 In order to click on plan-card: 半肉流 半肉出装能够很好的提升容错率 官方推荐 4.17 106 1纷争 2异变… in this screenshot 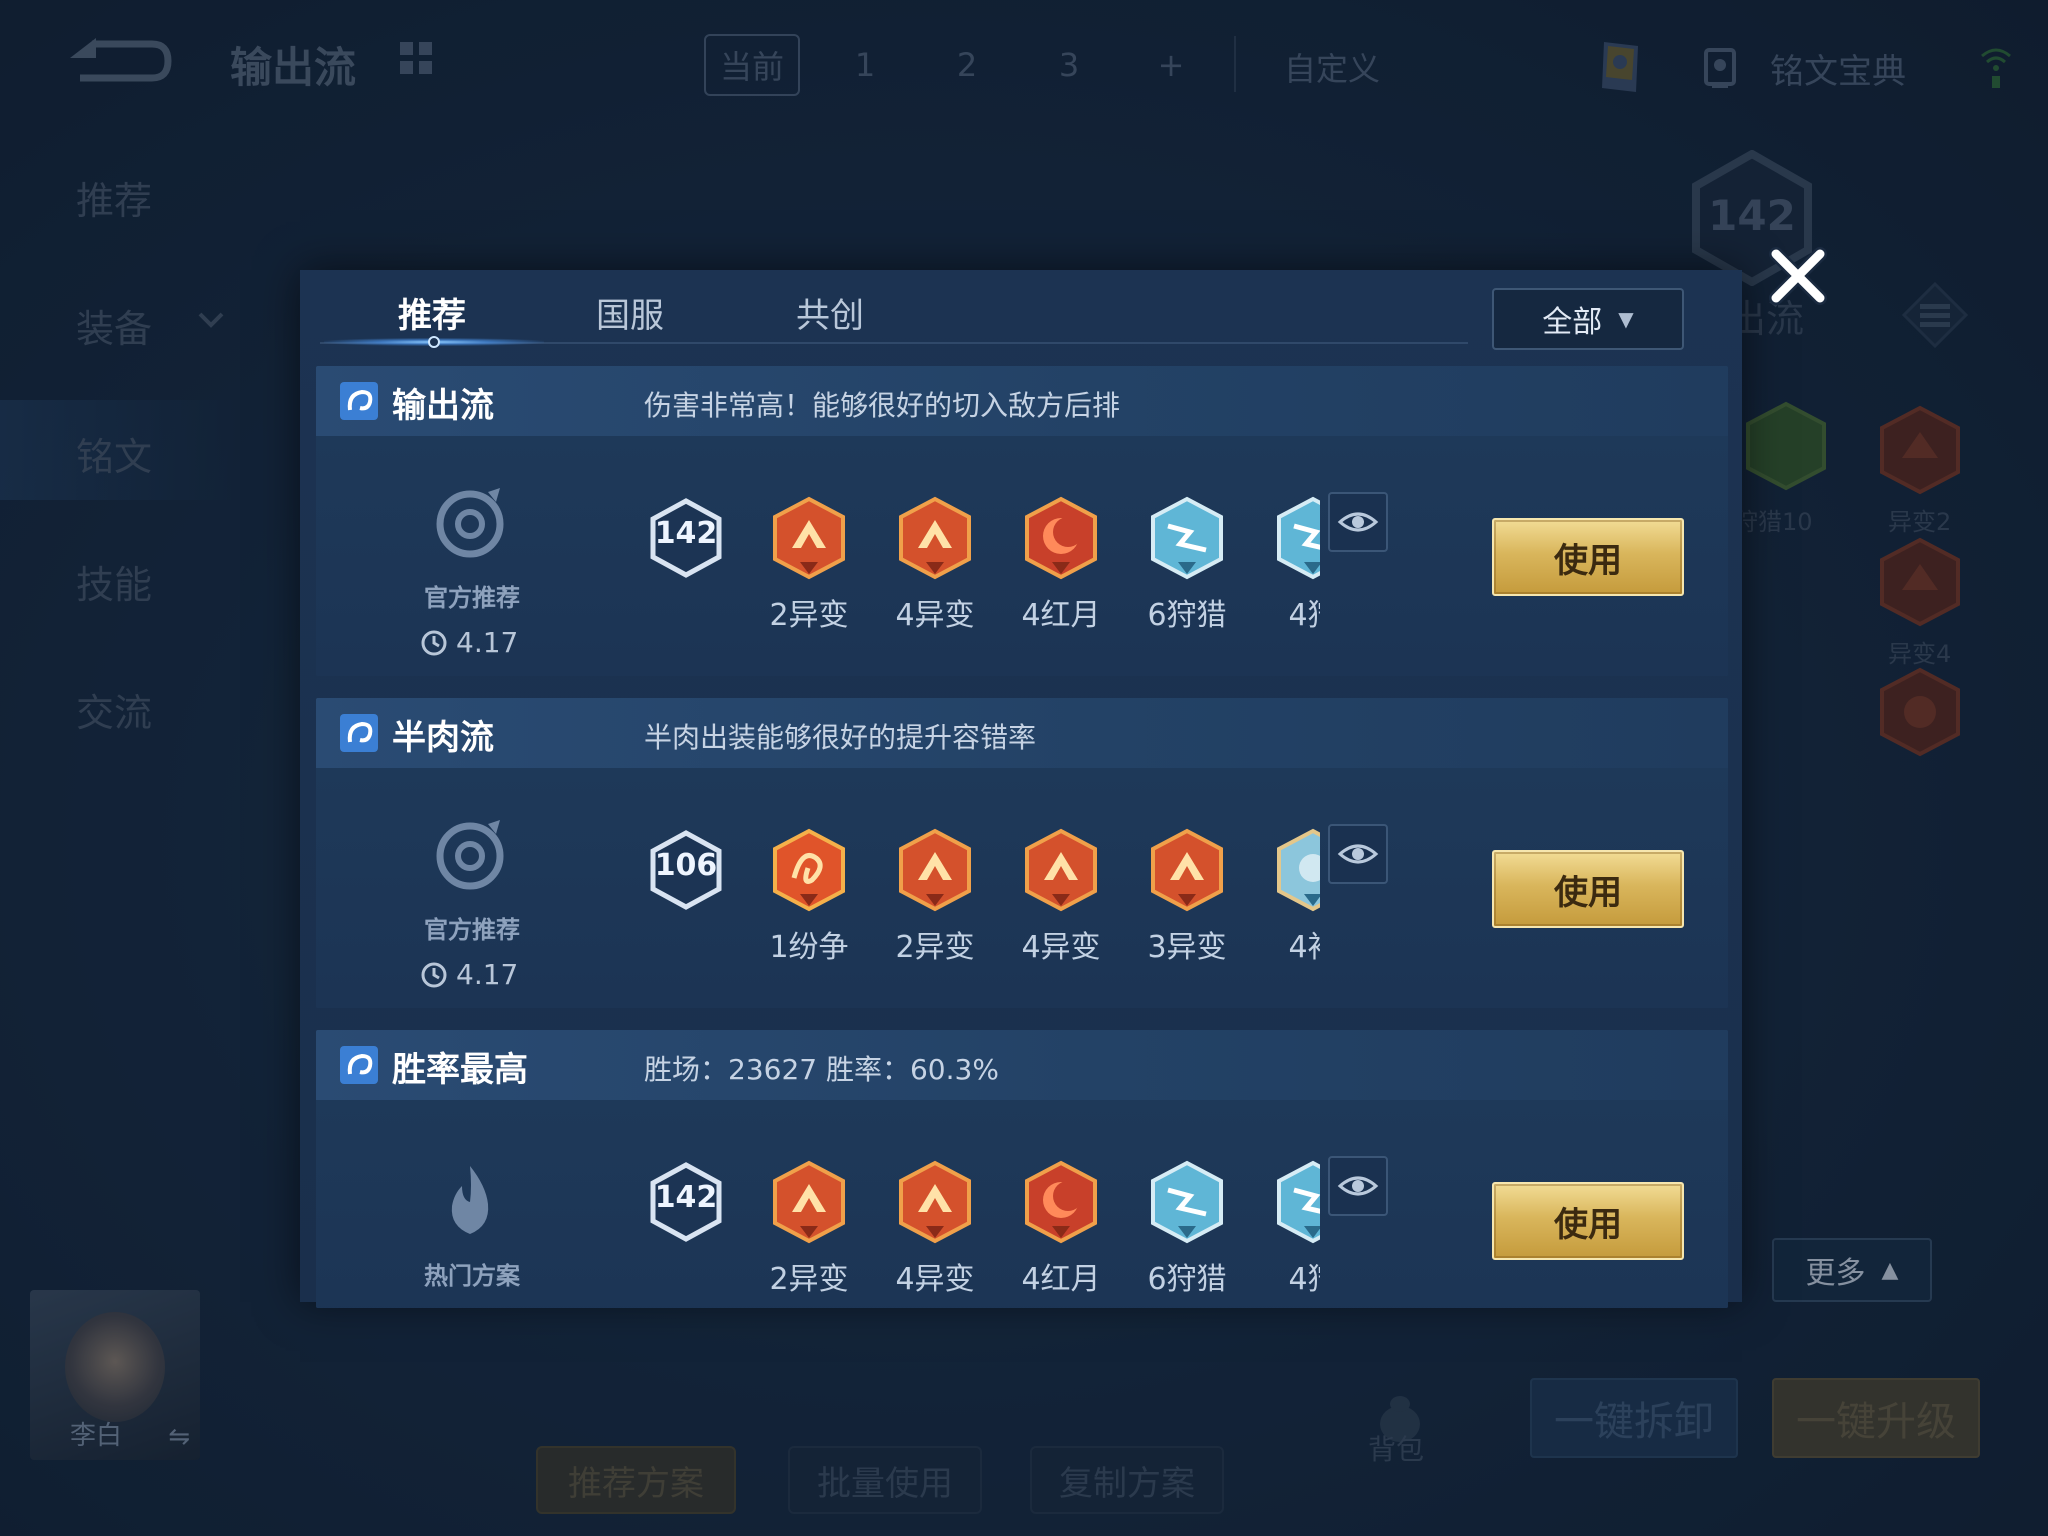, I will do `click(1022, 853)`.